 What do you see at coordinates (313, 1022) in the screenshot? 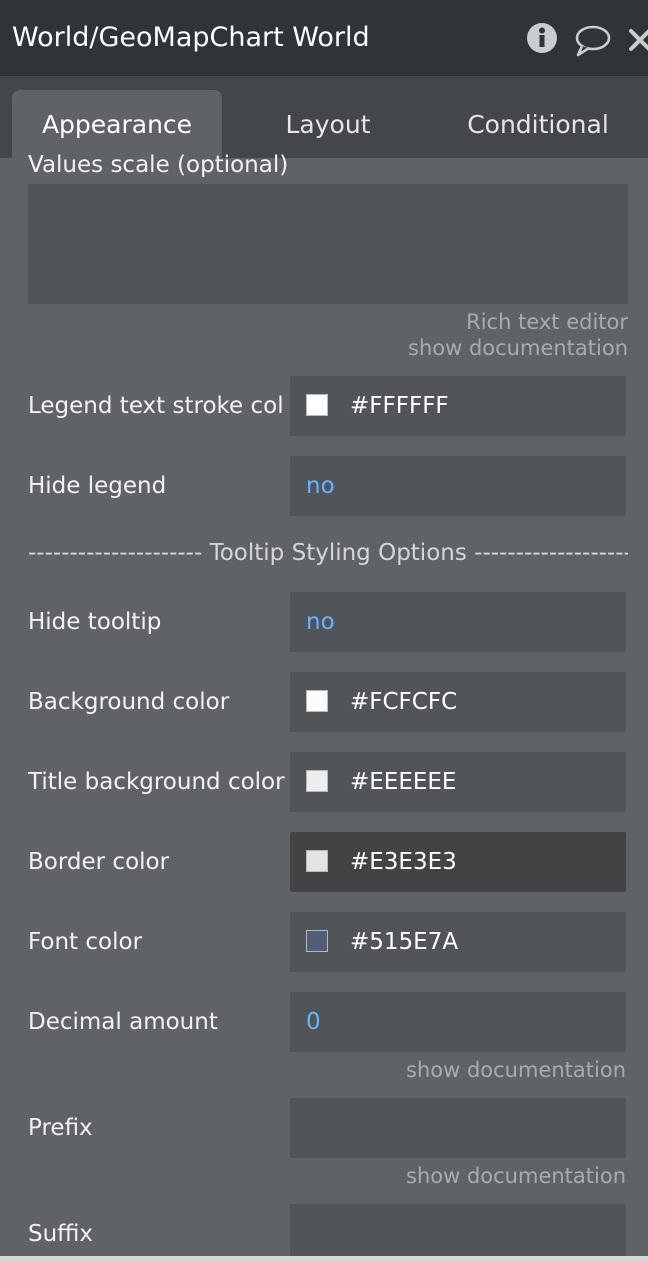
I see `input-value: 0` at bounding box center [313, 1022].